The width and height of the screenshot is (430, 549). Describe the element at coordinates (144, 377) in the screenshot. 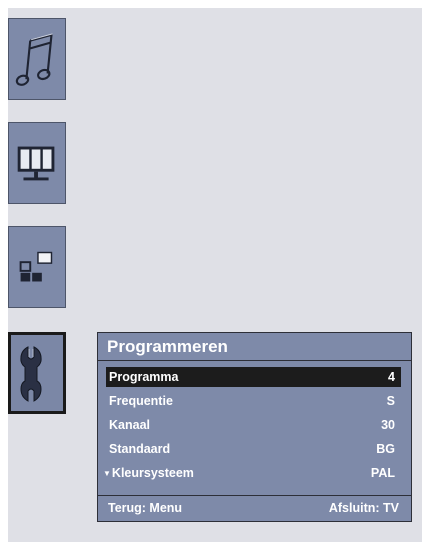

I see `menu-row-label: Programma` at that location.